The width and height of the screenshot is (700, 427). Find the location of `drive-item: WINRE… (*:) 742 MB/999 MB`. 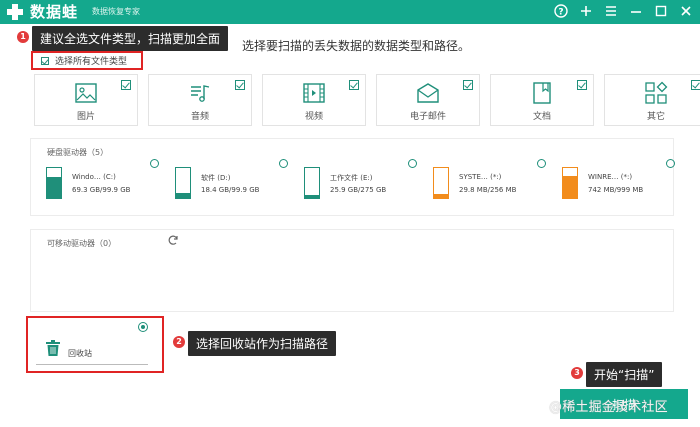

drive-item: WINRE… (*:) 742 MB/999 MB is located at coordinates (626, 181).